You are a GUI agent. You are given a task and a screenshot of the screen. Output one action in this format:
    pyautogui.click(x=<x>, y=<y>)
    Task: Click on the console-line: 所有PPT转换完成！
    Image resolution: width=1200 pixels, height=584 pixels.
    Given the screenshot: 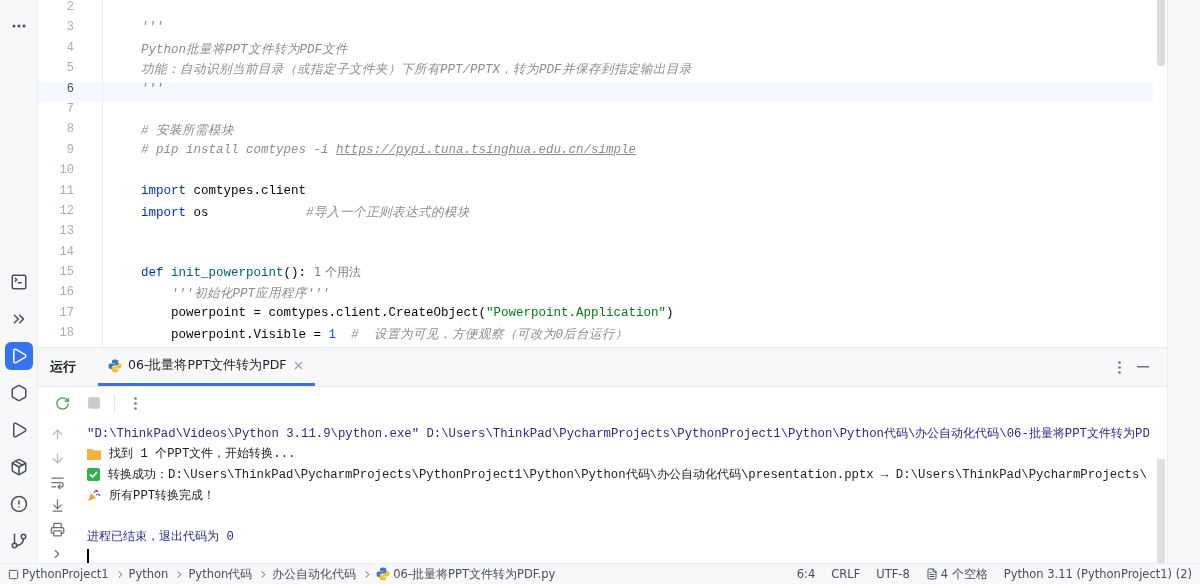 What is the action you would take?
    pyautogui.click(x=162, y=495)
    